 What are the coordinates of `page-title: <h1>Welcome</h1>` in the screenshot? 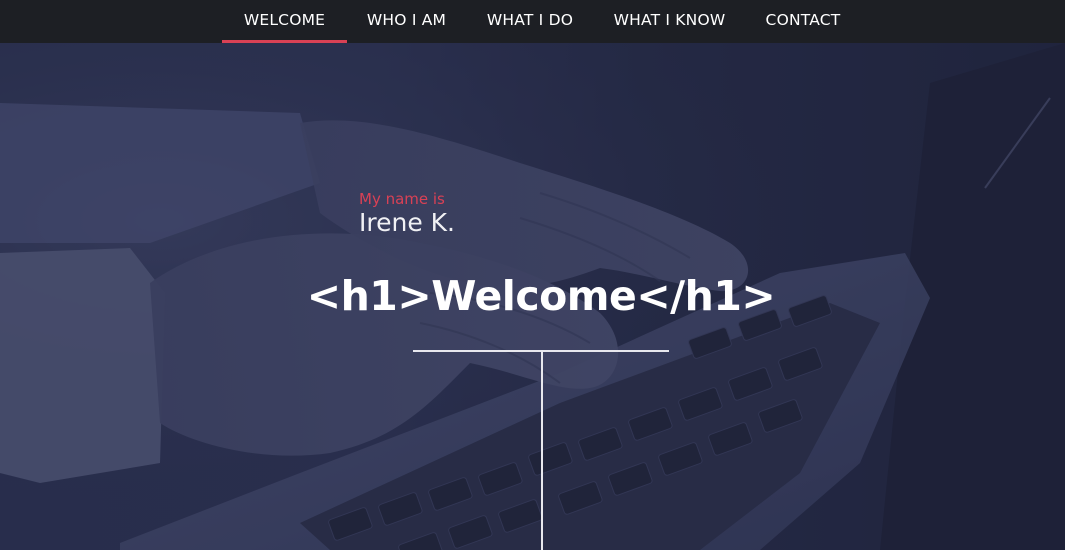 It's located at (541, 296).